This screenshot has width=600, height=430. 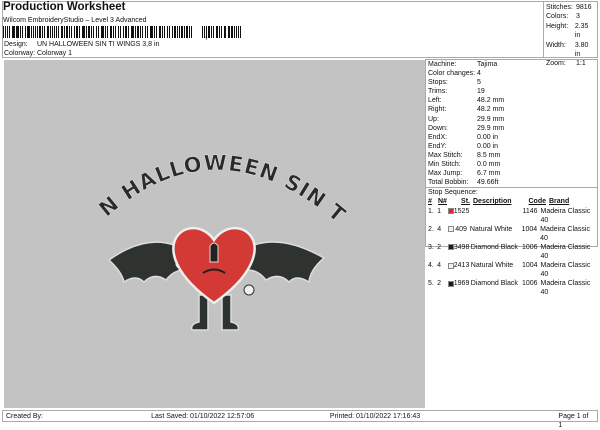 I want to click on stop-row: 1. 1 1525 1146 Madeira Classic 40, so click(x=511, y=216).